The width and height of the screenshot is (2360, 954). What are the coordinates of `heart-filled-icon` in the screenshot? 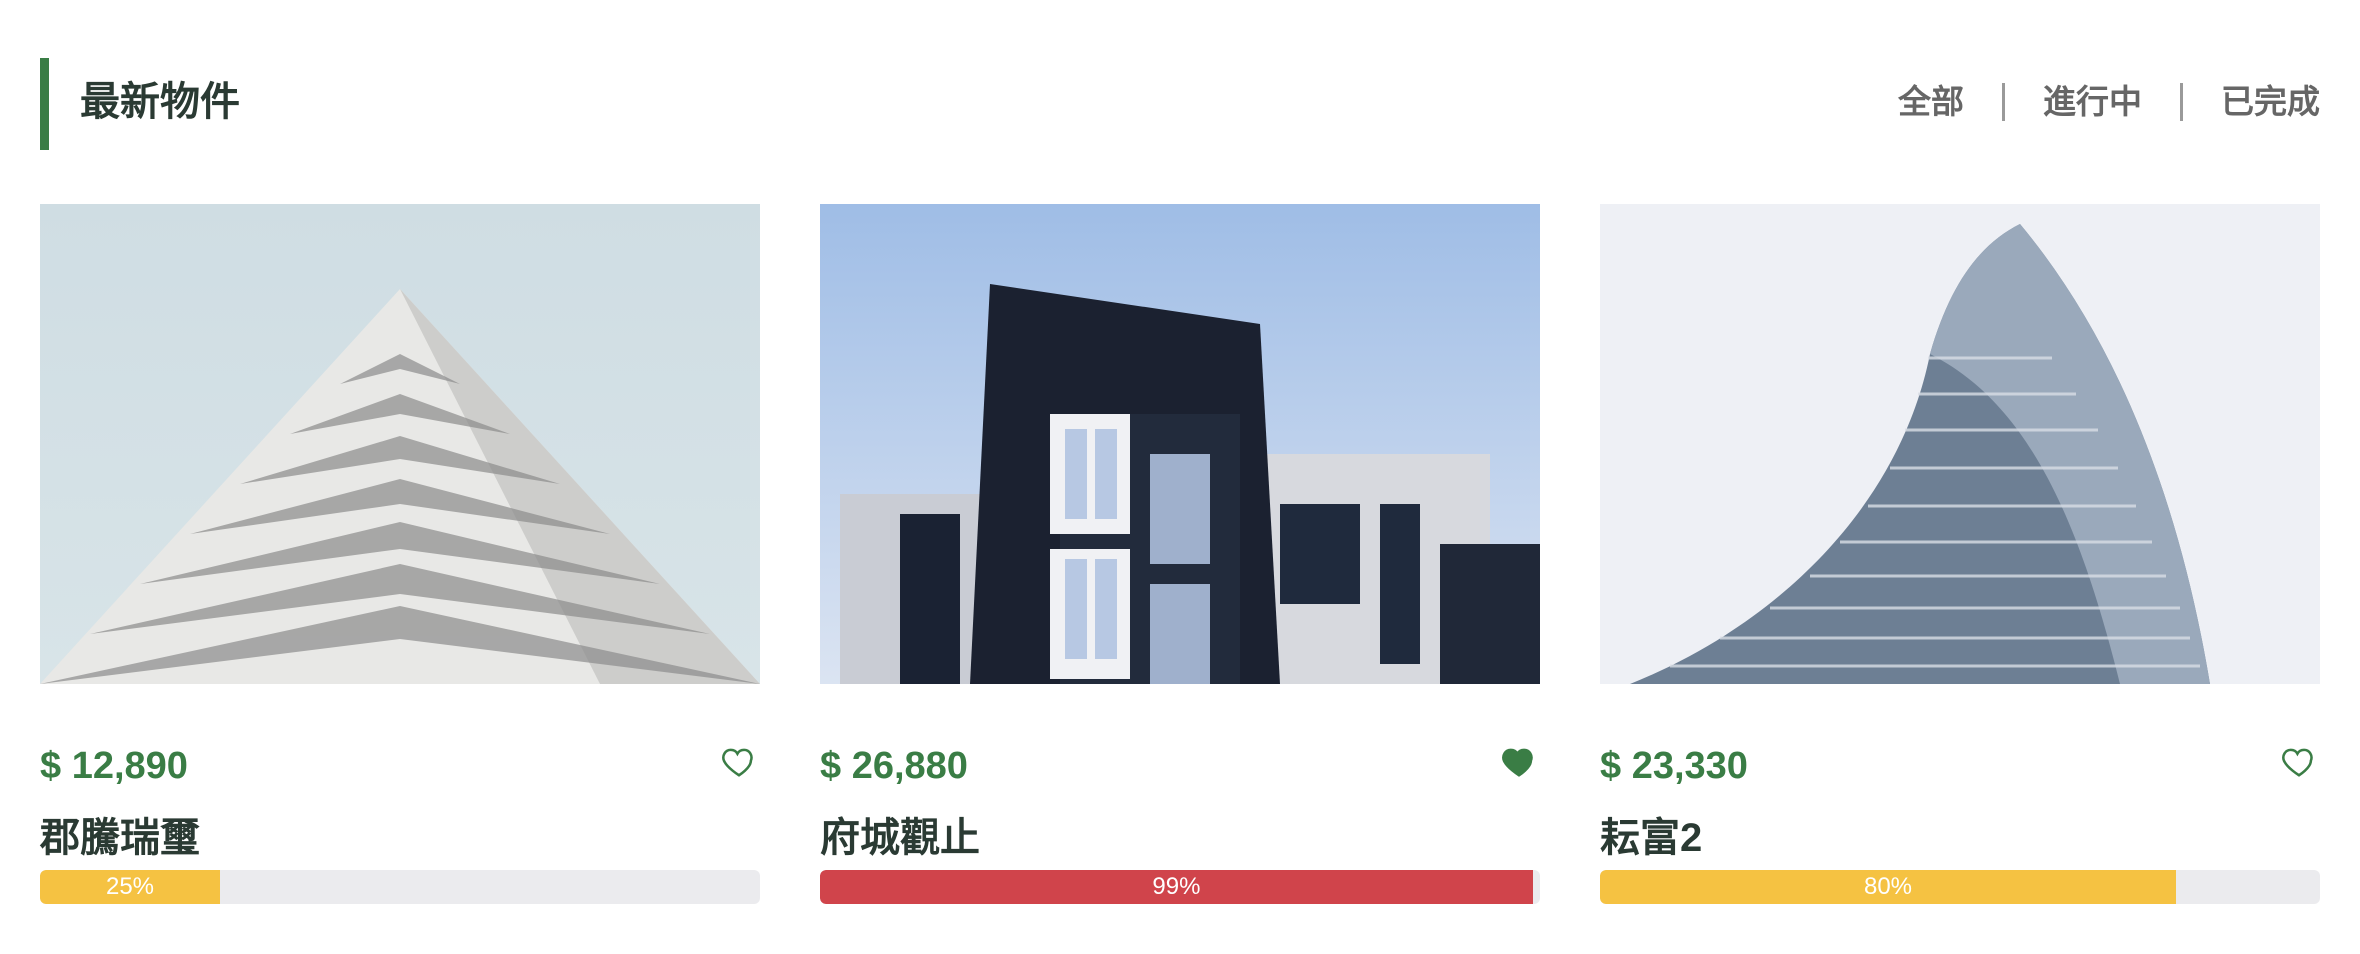 It's located at (1519, 761).